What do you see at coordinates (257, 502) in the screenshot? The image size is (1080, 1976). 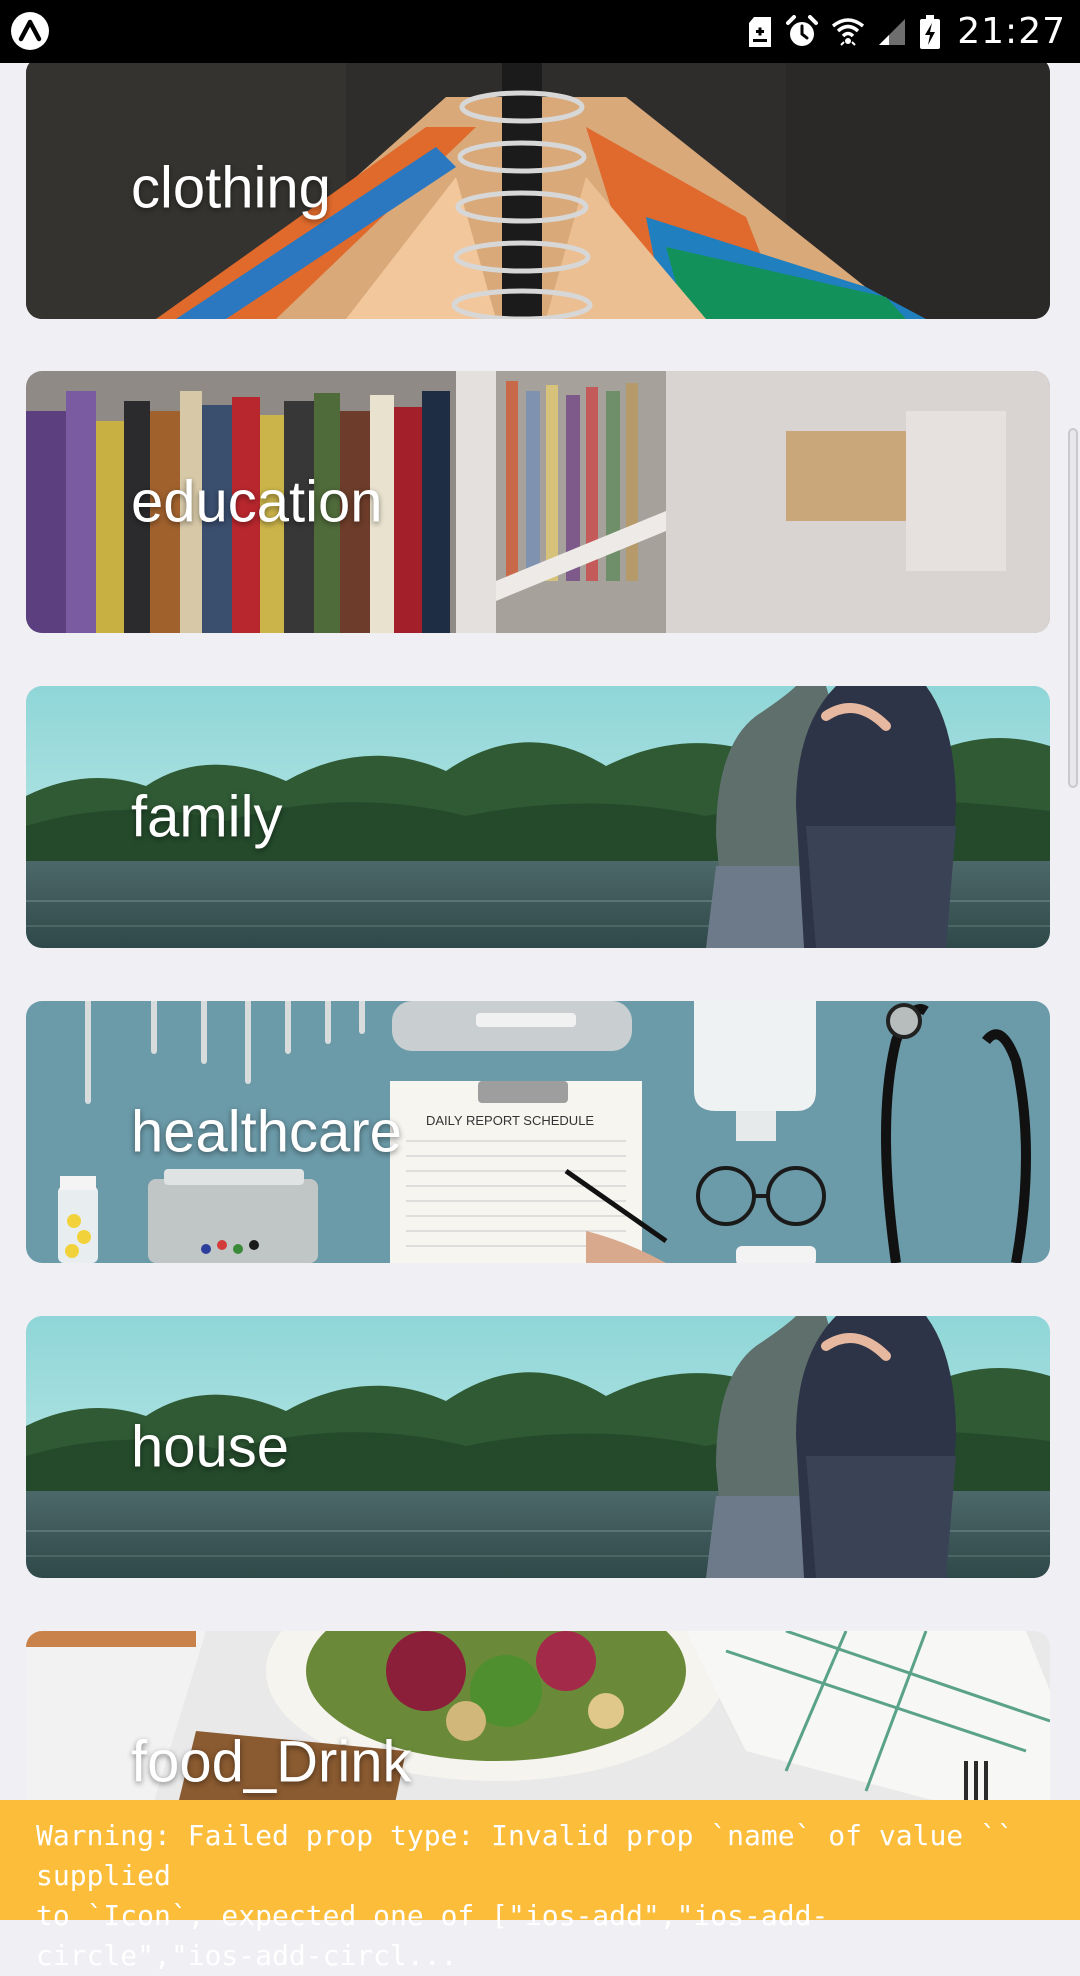 I see `category-label: education` at bounding box center [257, 502].